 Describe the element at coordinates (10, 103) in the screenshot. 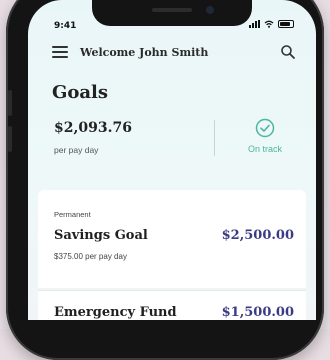

I see `volume-up-button` at that location.